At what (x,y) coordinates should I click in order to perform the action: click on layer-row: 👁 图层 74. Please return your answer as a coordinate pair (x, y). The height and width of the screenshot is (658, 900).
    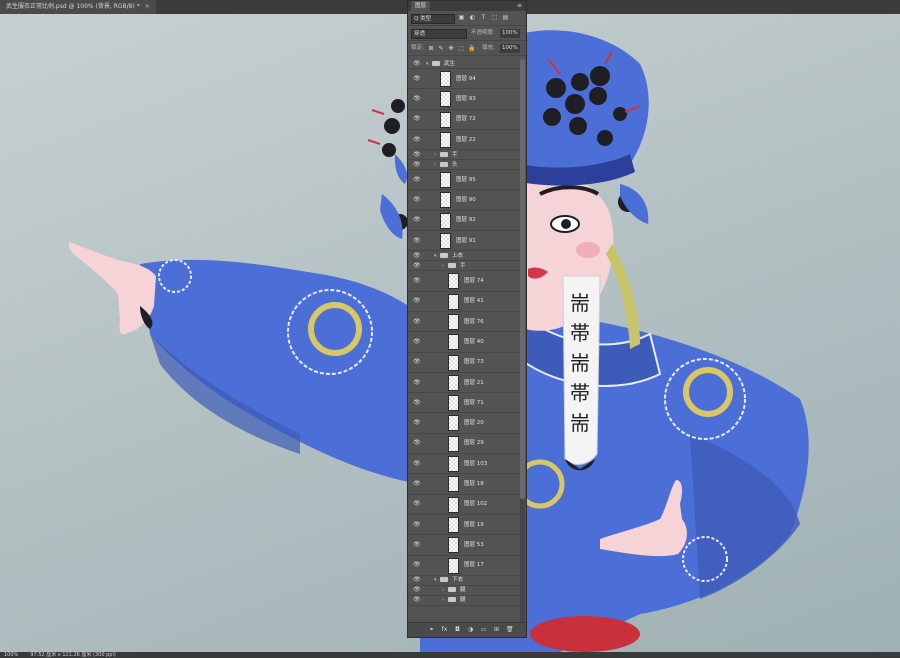
    Looking at the image, I should click on (464, 281).